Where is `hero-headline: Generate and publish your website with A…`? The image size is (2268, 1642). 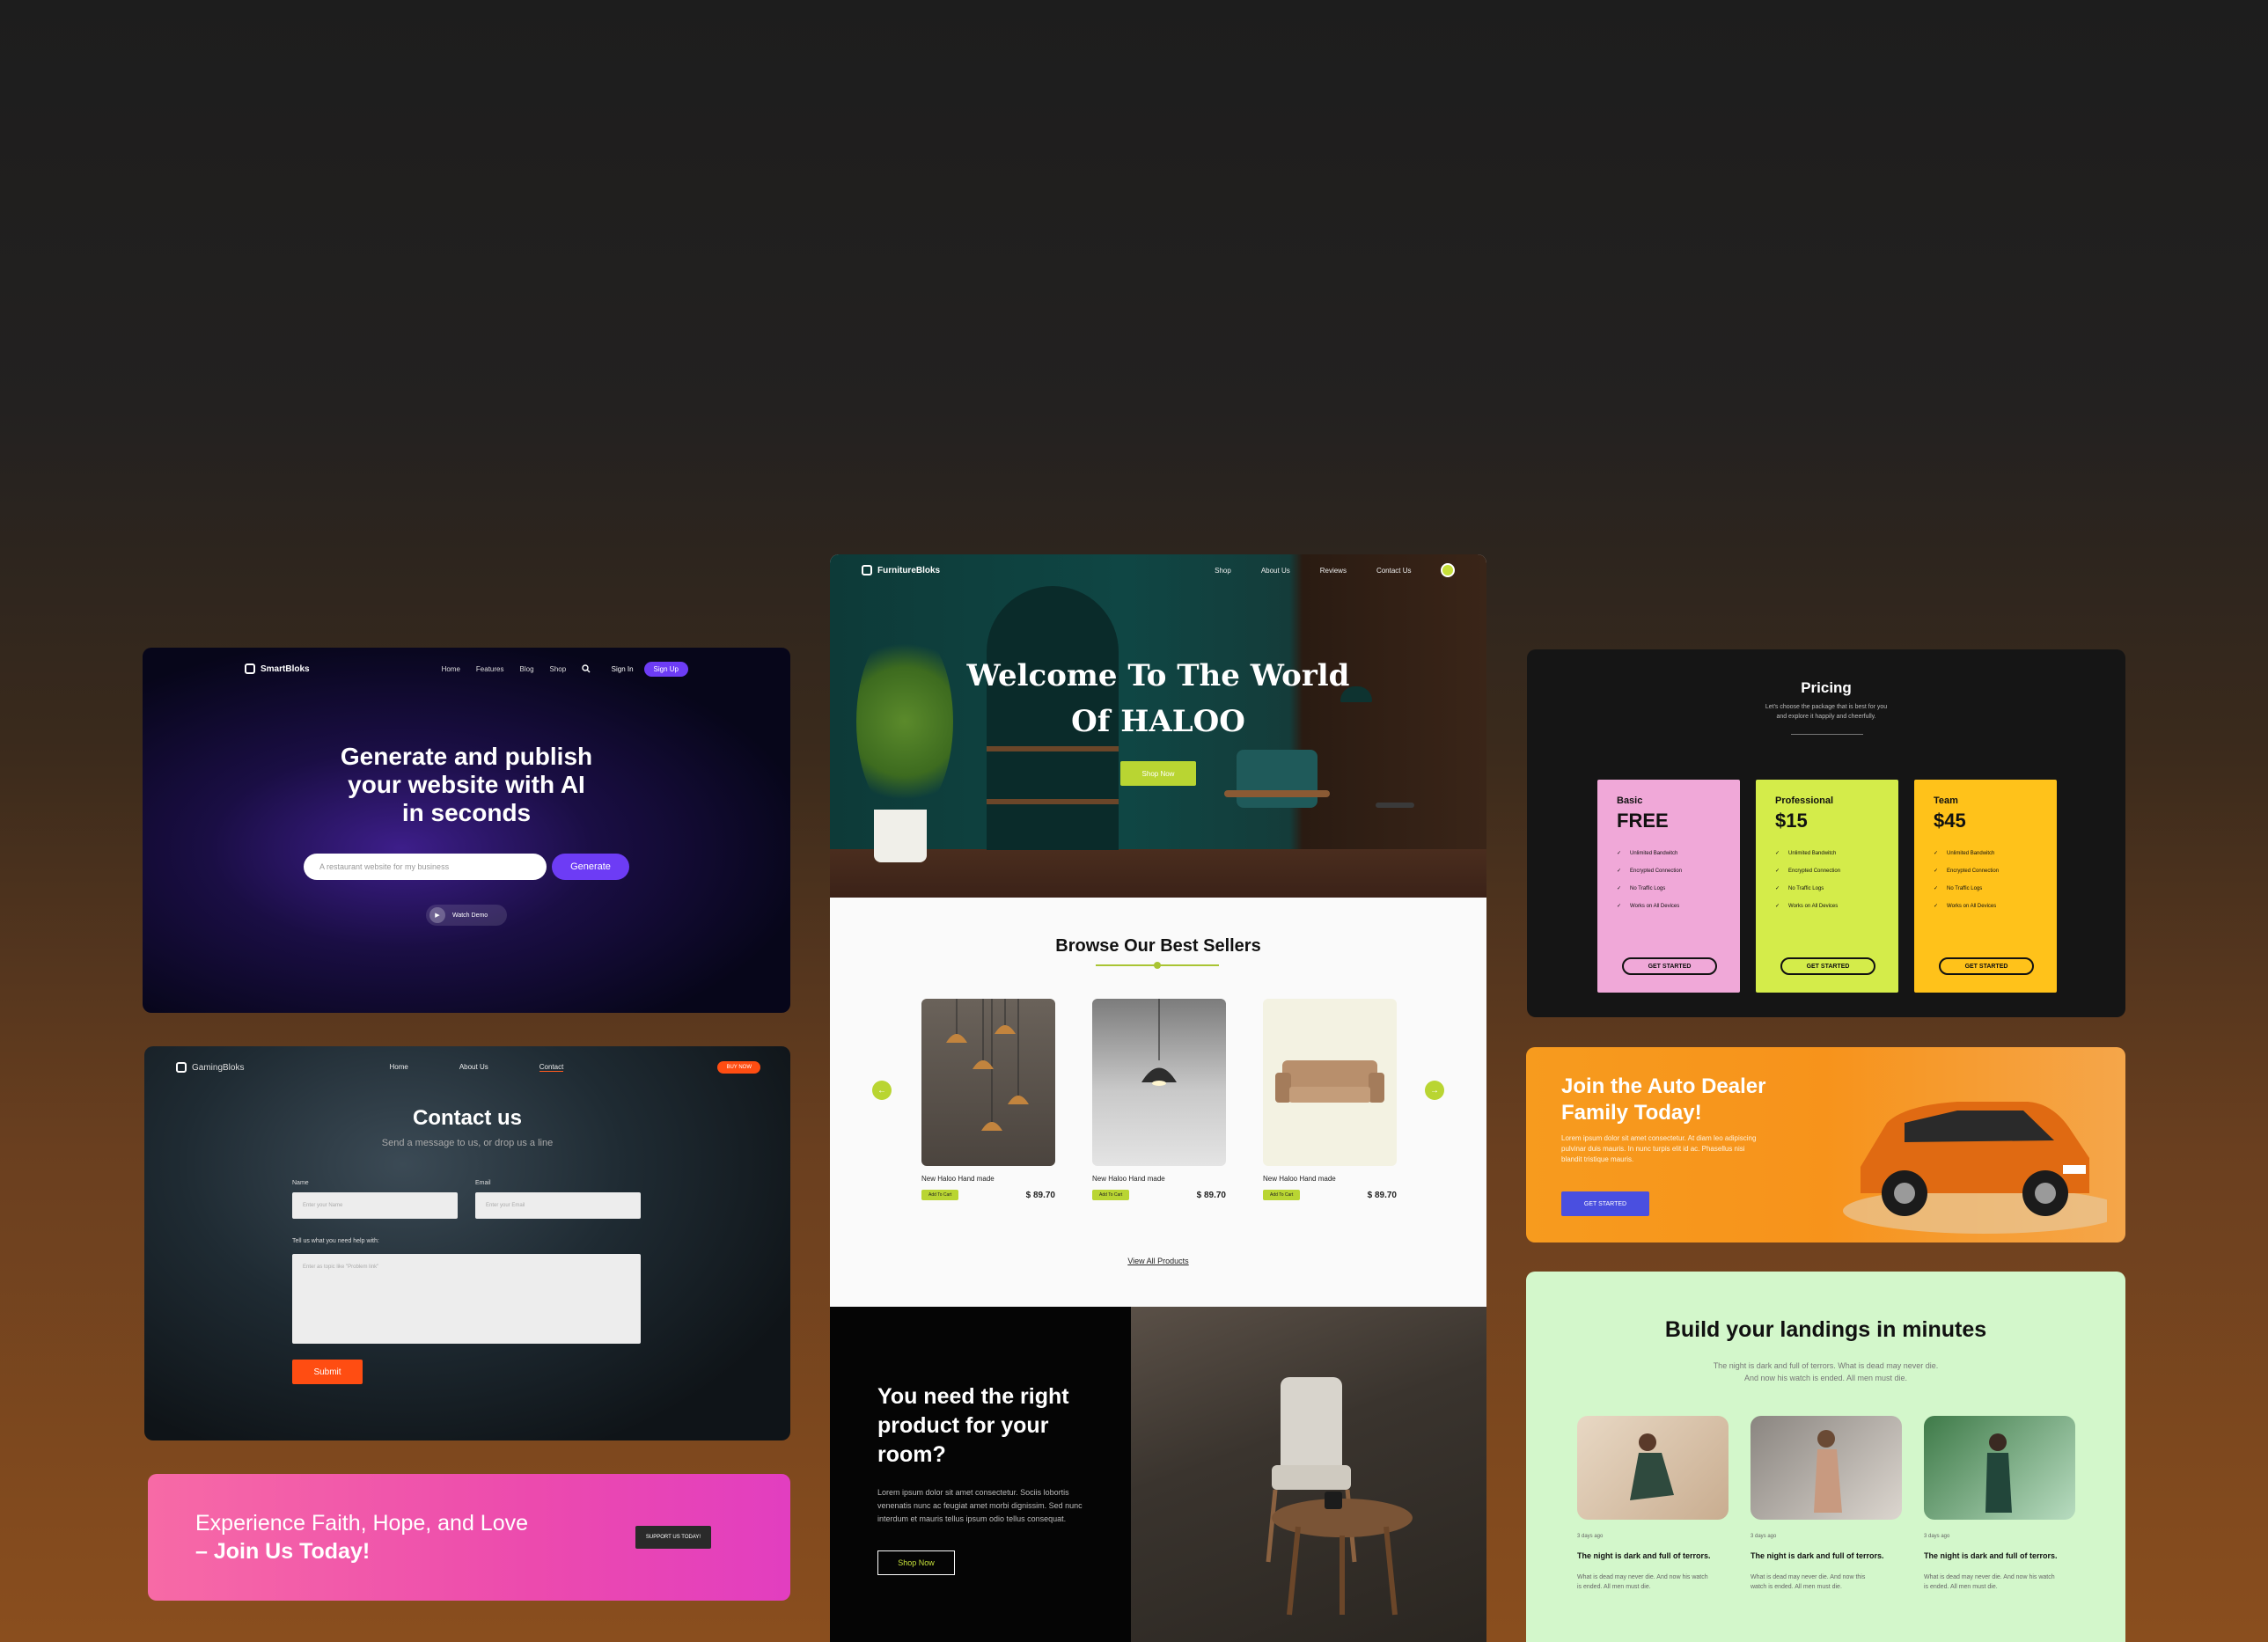
hero-headline: Generate and publish your website with A… is located at coordinates (467, 785).